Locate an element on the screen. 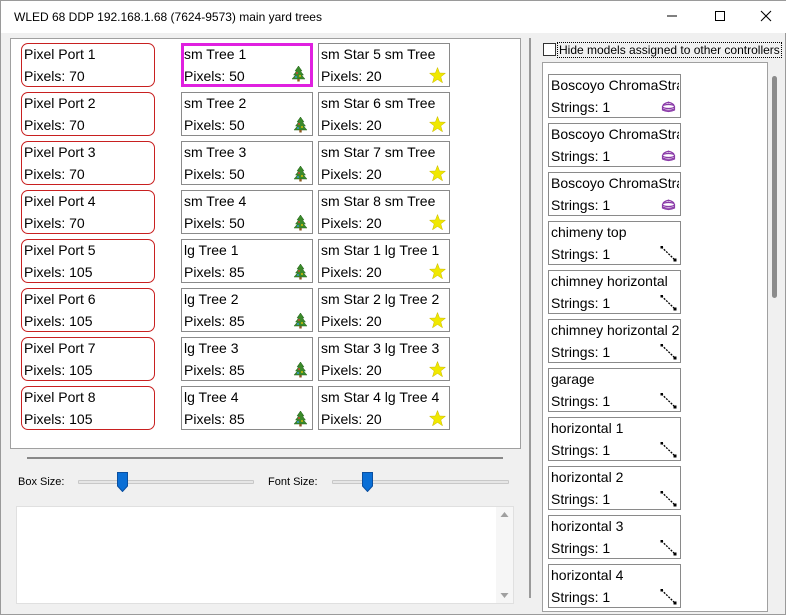 Image resolution: width=786 pixels, height=615 pixels. font-size-slider-track is located at coordinates (420, 482).